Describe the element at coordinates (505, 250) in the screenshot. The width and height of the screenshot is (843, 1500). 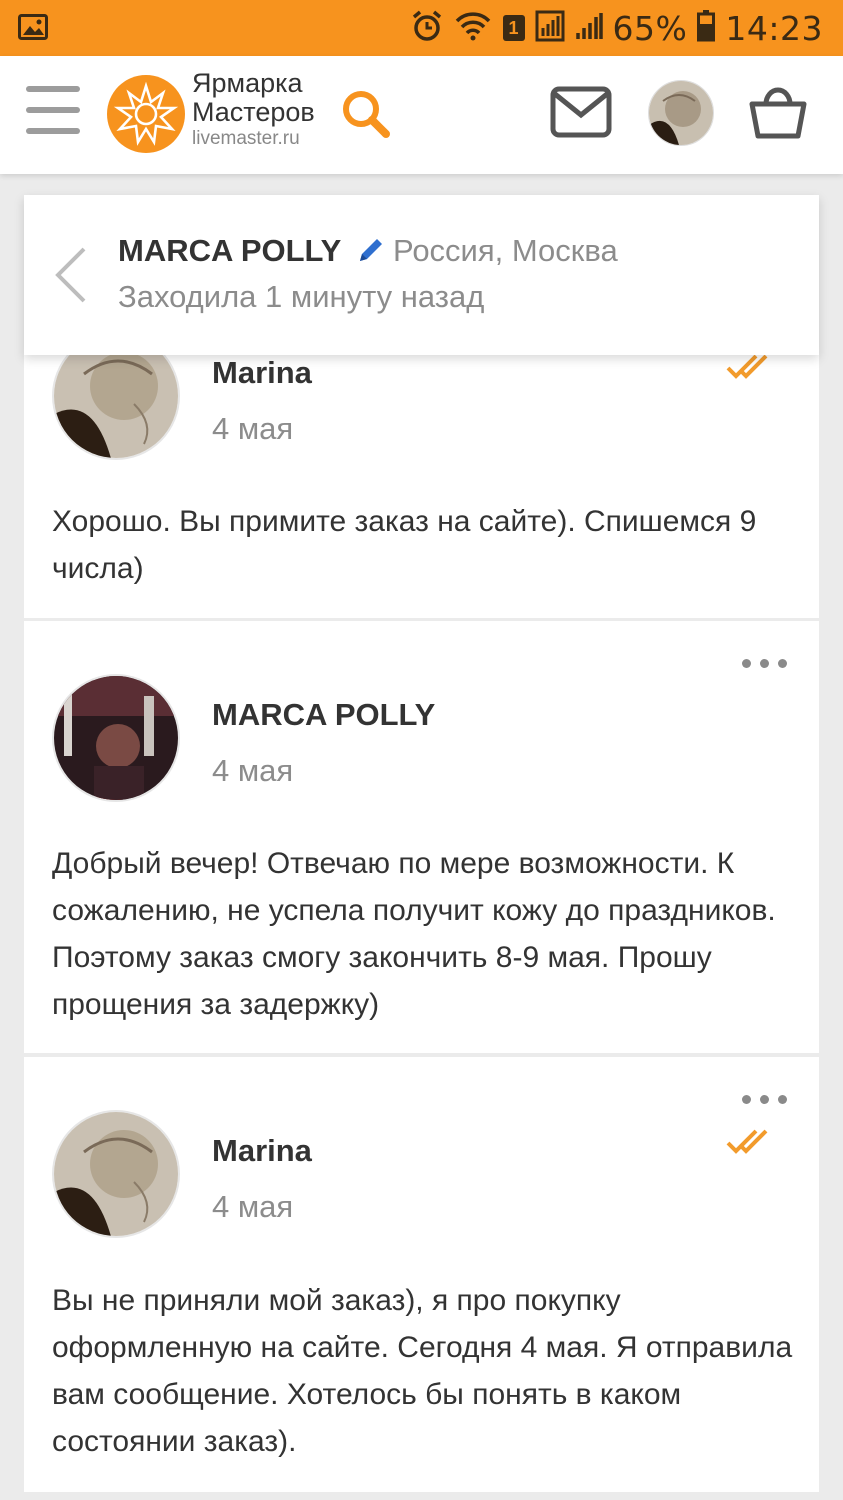
I see `conversation-location: Россия, Москва` at that location.